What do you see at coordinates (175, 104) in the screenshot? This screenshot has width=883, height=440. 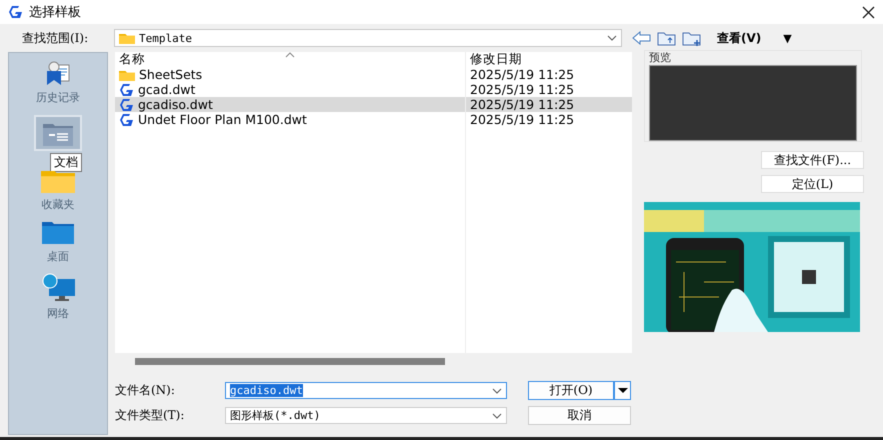 I see `file-name: gcadiso.dwt` at bounding box center [175, 104].